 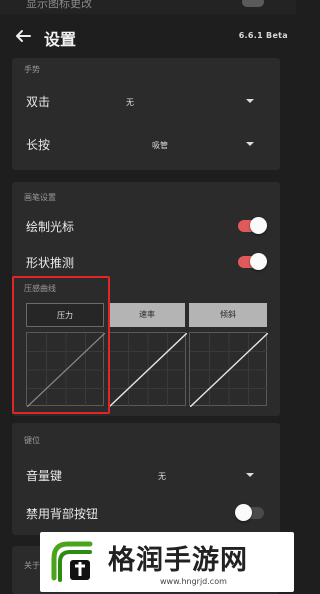 What do you see at coordinates (146, 513) in the screenshot?
I see `setting-row-disable-back: 禁用背部按钮` at bounding box center [146, 513].